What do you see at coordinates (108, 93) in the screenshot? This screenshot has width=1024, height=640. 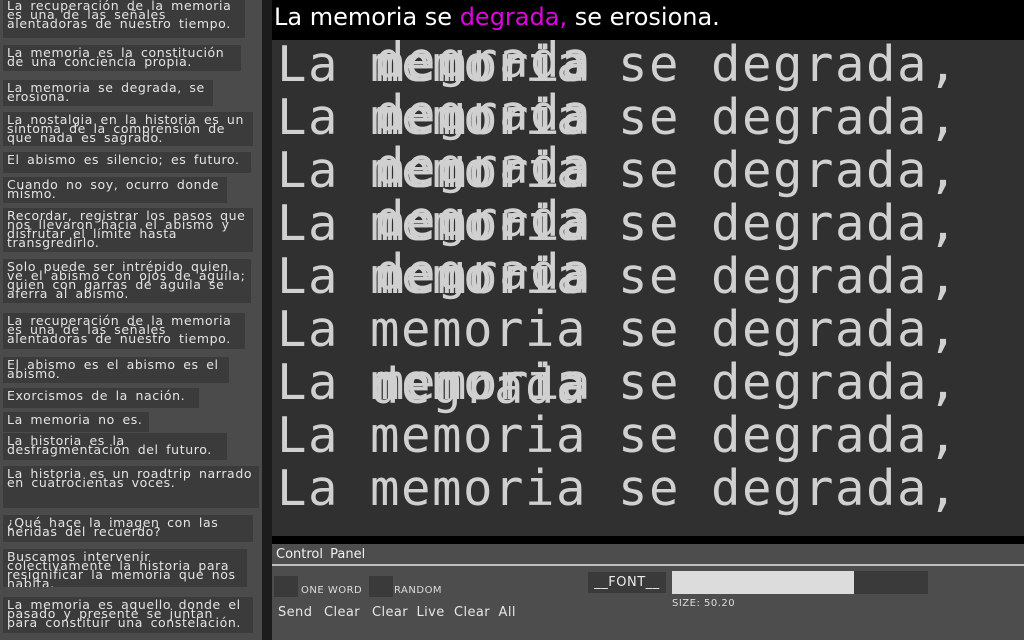 I see `phrase-item: La memoria se degrada, se erosiona.` at bounding box center [108, 93].